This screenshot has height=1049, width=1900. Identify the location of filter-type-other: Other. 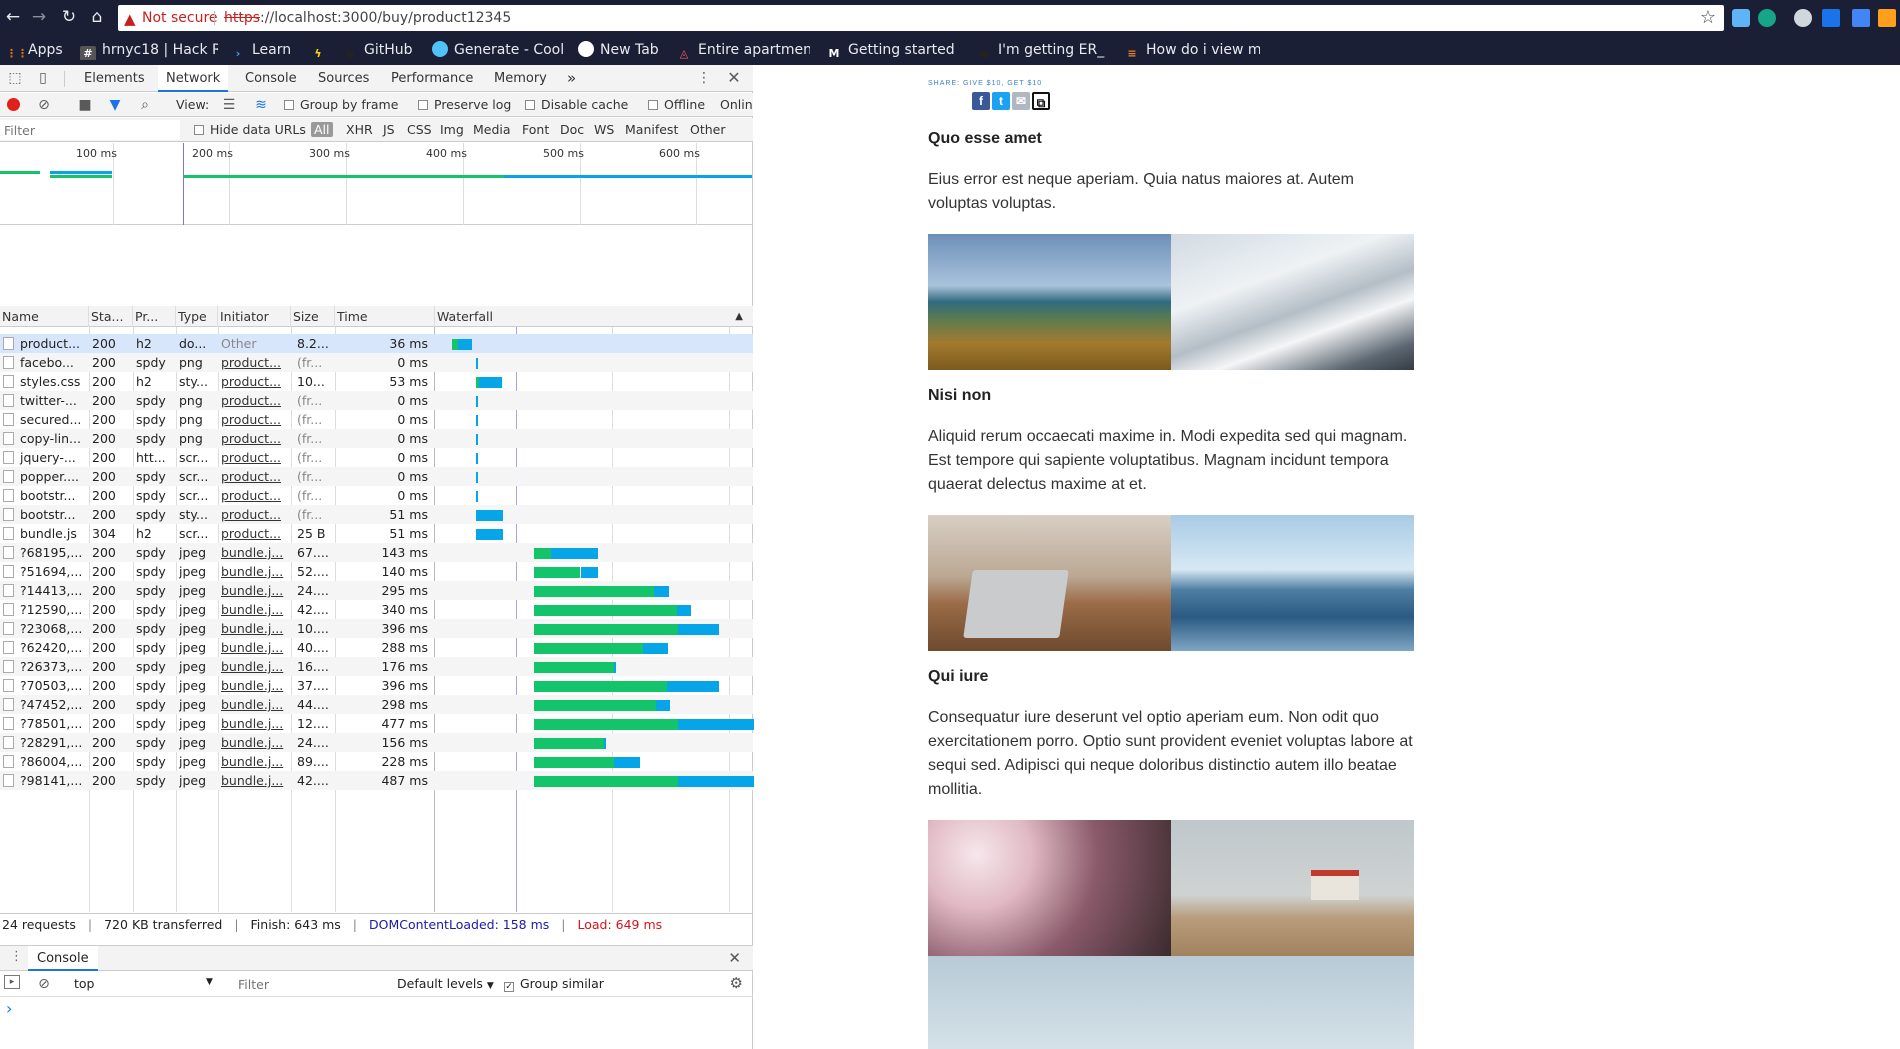
(708, 129).